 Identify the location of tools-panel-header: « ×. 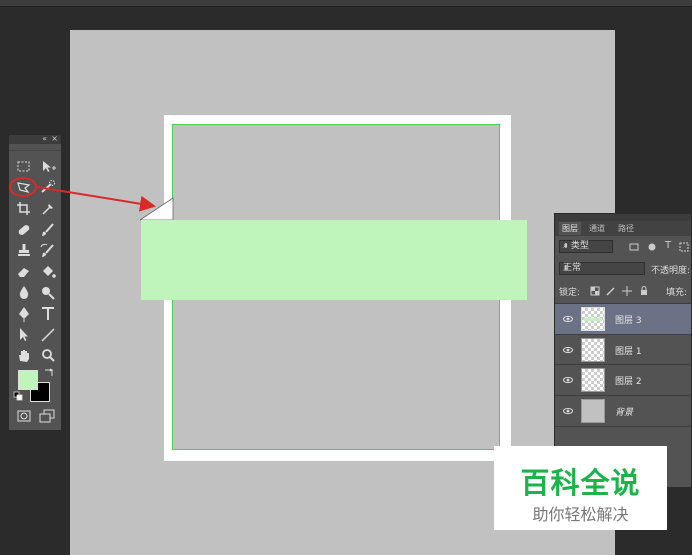
(35, 139).